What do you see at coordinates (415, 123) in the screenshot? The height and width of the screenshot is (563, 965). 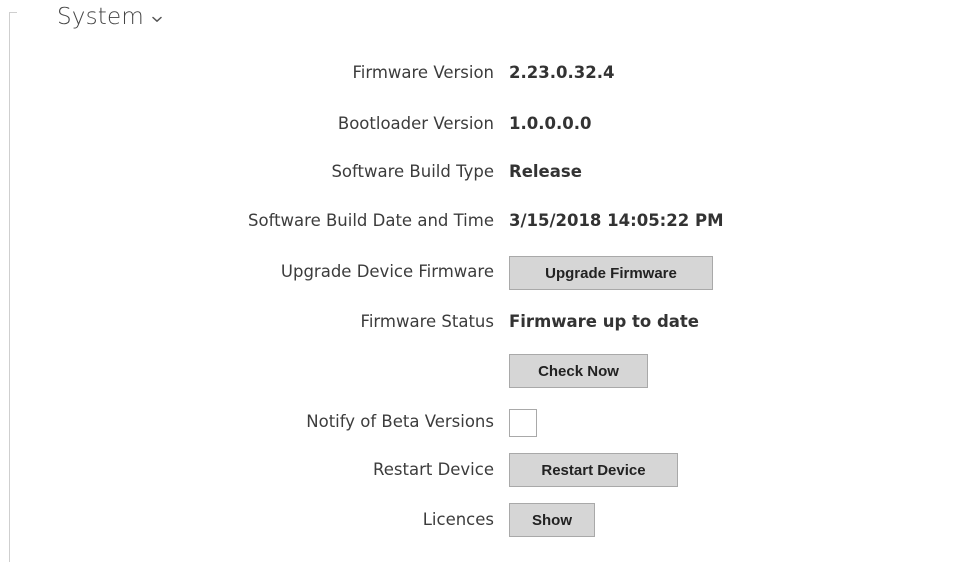 I see `bootloader-version-label: Bootloader Version` at bounding box center [415, 123].